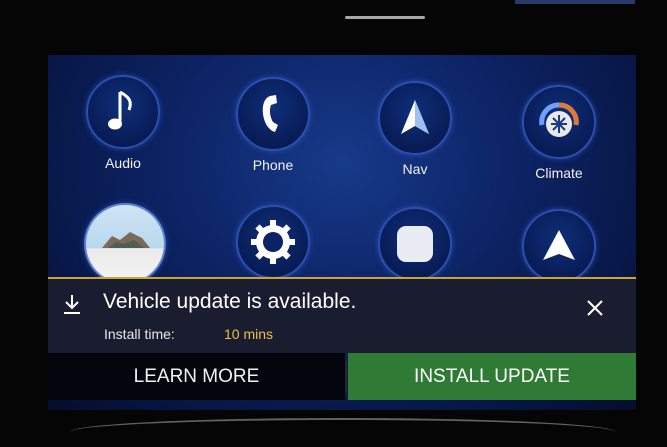 The image size is (667, 447). What do you see at coordinates (123, 163) in the screenshot?
I see `app-label-audio: Audio` at bounding box center [123, 163].